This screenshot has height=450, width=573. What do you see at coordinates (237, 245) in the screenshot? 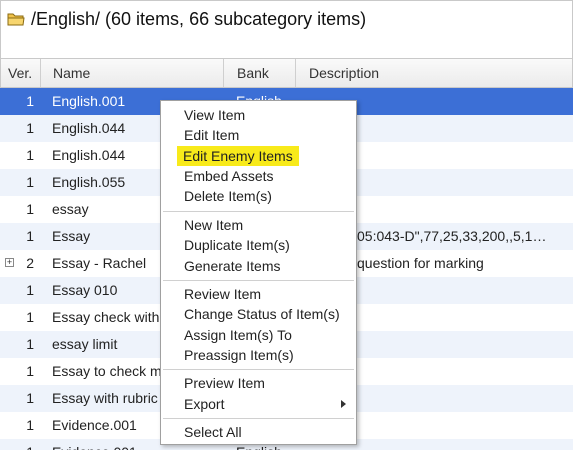
I see `menu-item-duplicate-items: Duplicate Item(s)` at bounding box center [237, 245].